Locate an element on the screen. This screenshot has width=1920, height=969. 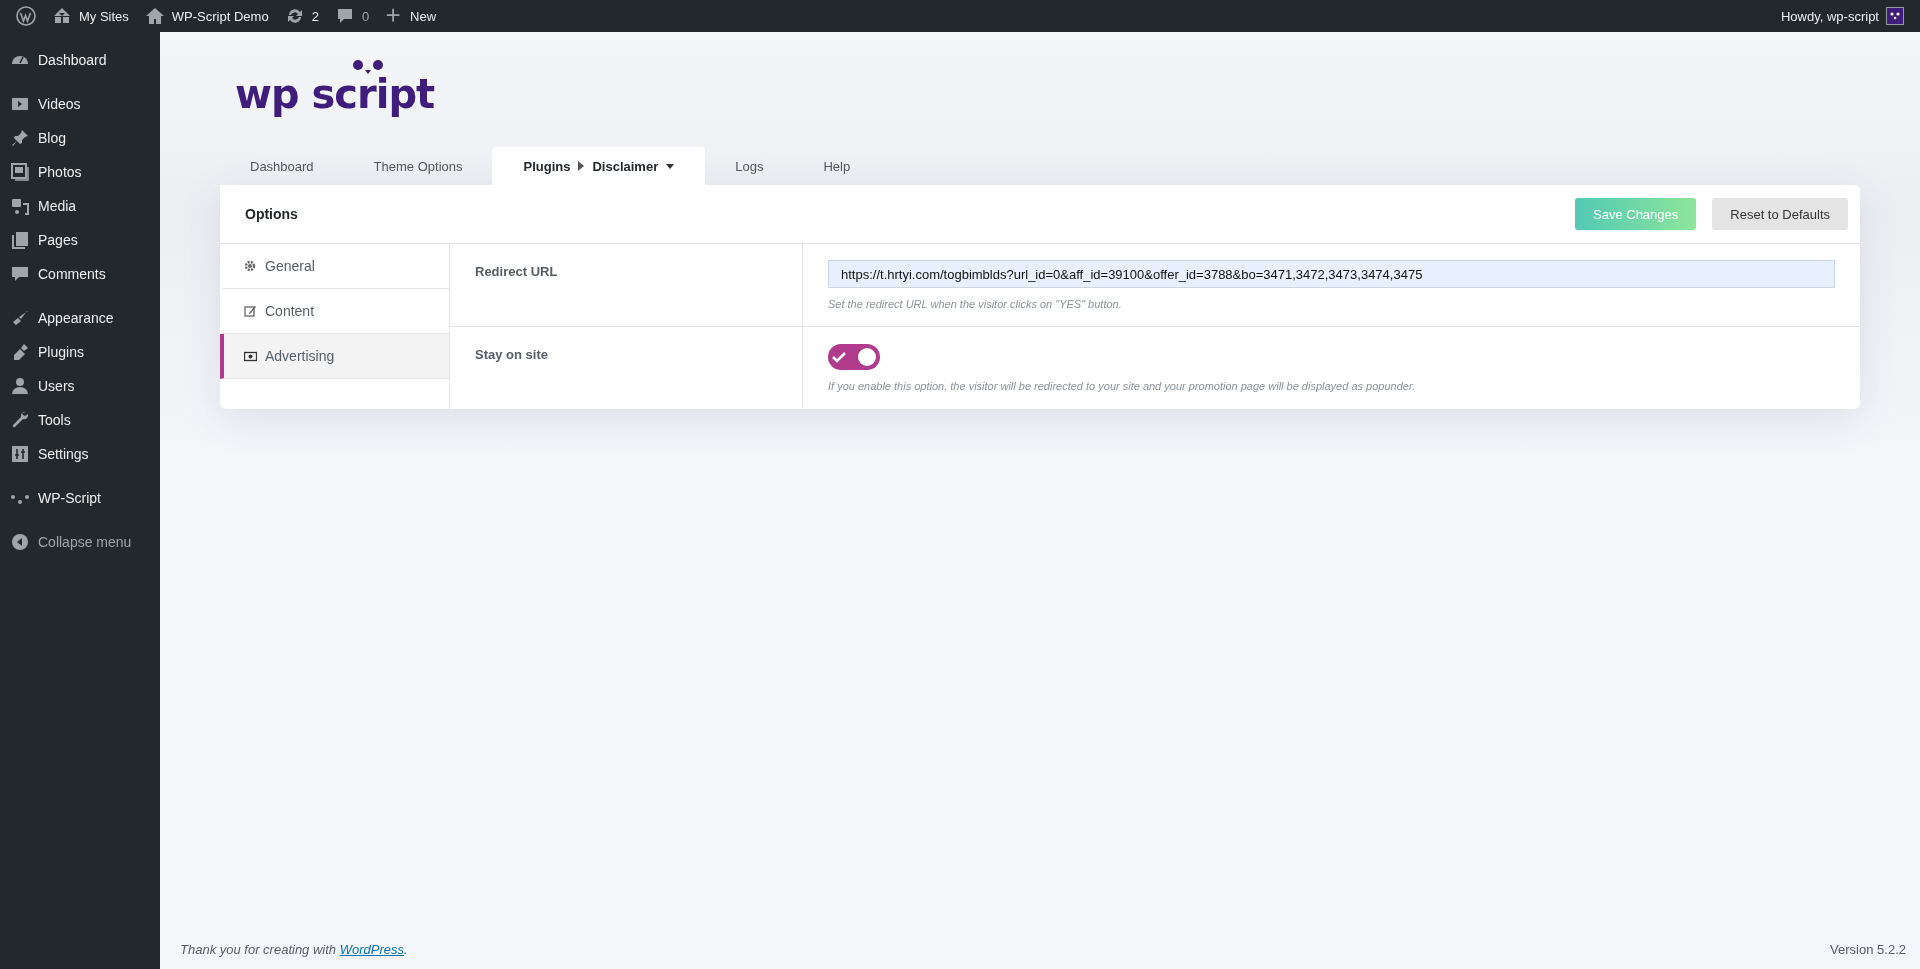
wordpress-logo-icon is located at coordinates (26, 16).